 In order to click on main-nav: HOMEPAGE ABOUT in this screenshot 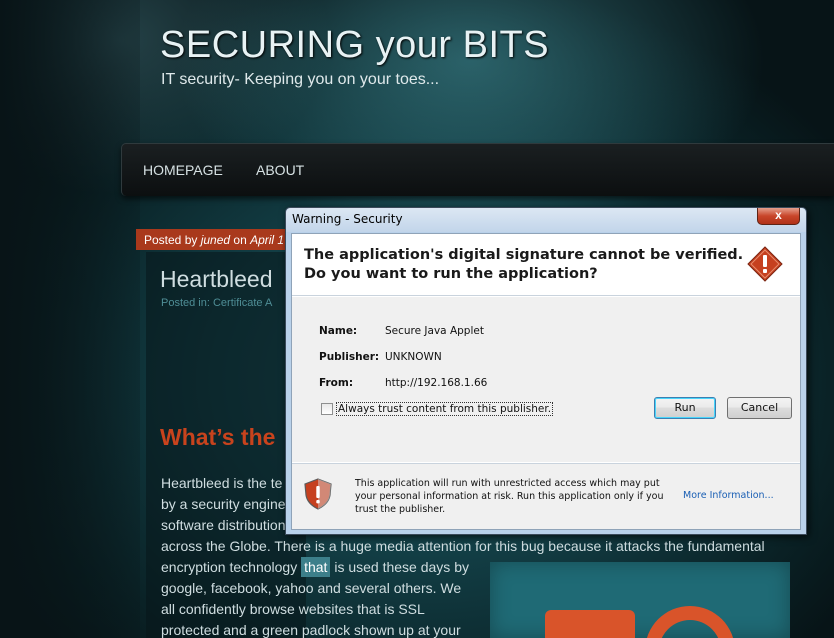, I will do `click(477, 169)`.